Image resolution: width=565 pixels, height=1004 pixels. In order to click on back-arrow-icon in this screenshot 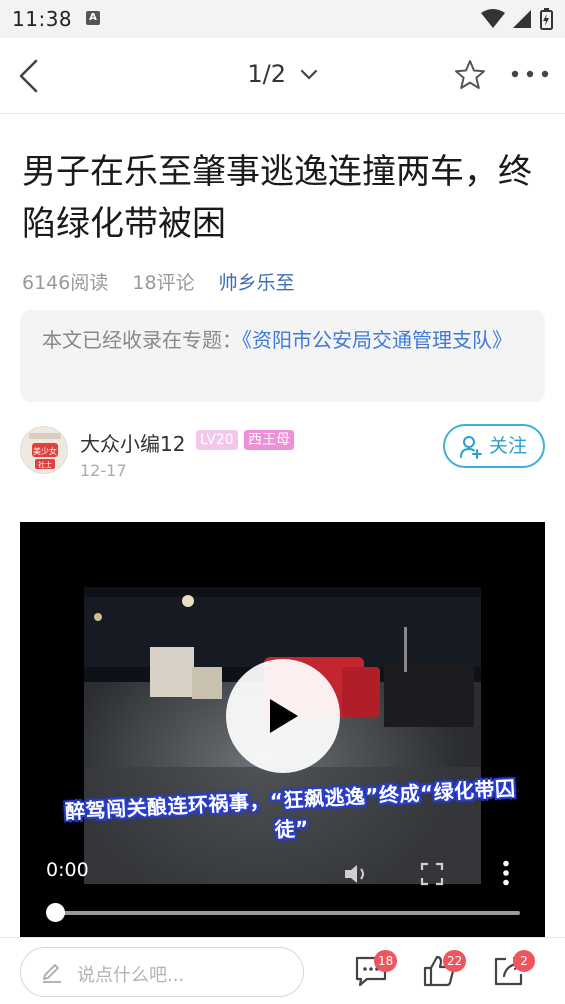, I will do `click(29, 76)`.